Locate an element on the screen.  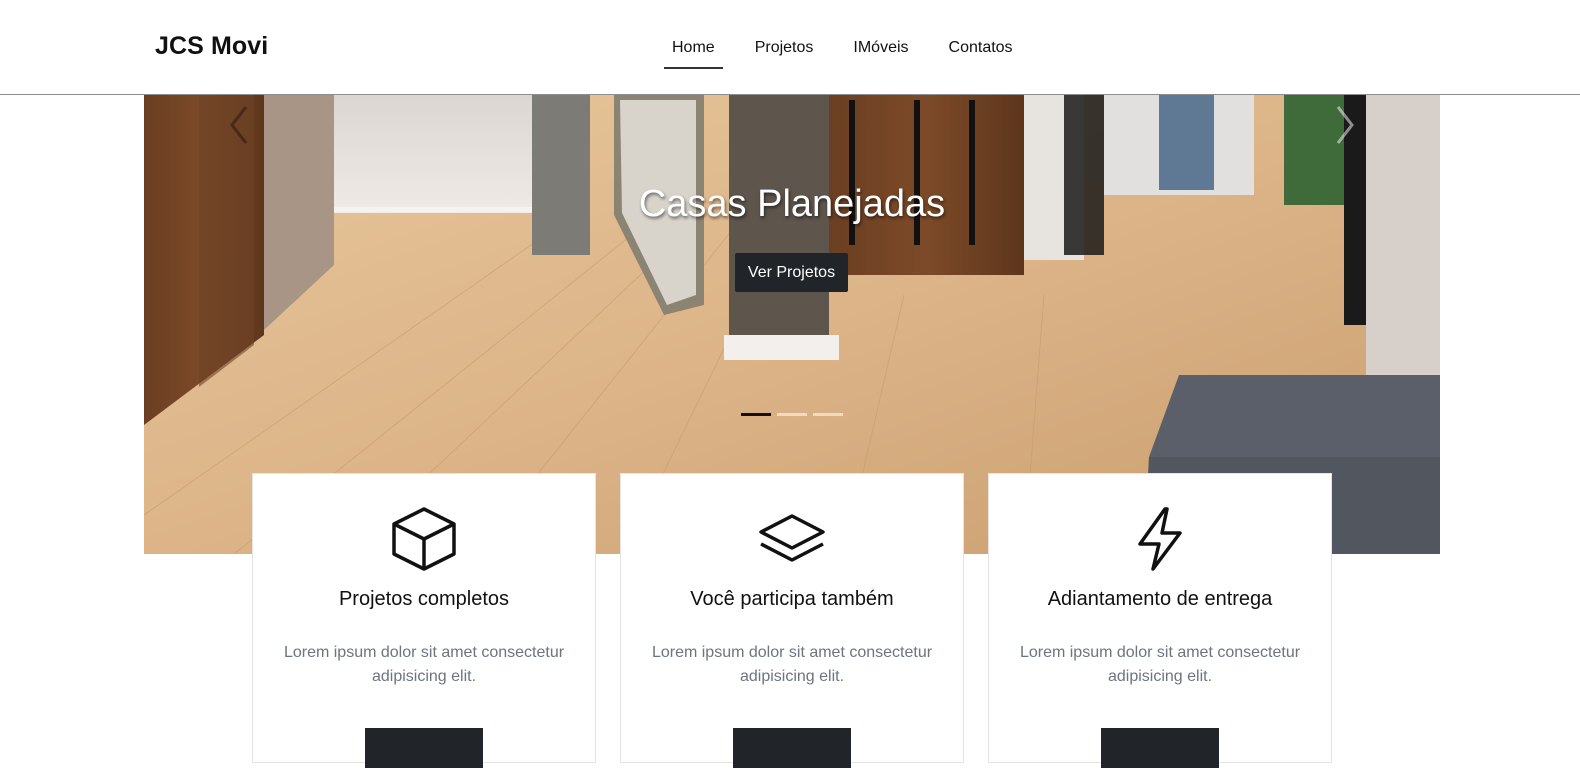
ver-projetos-button: Ver Projetos is located at coordinates (791, 272).